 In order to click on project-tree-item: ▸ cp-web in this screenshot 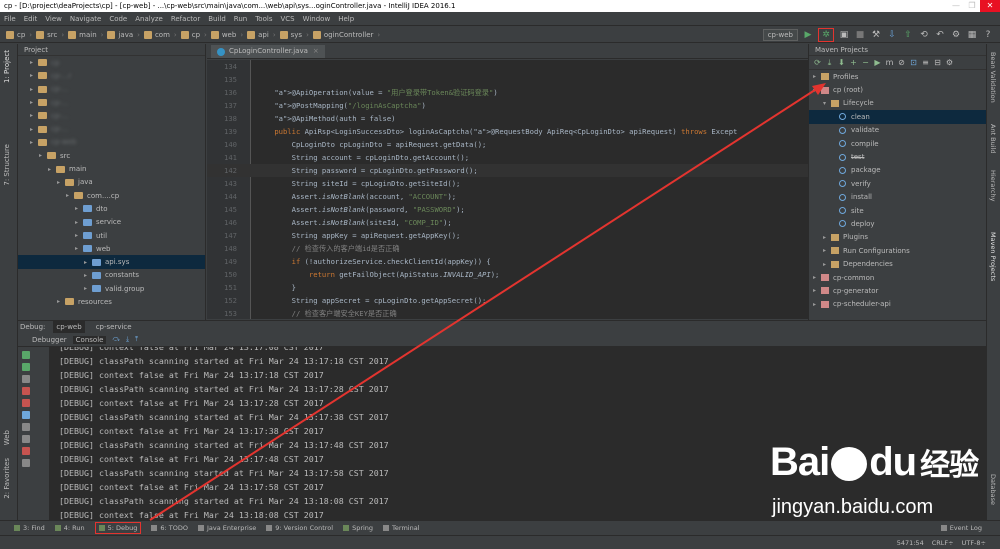, I will do `click(111, 142)`.